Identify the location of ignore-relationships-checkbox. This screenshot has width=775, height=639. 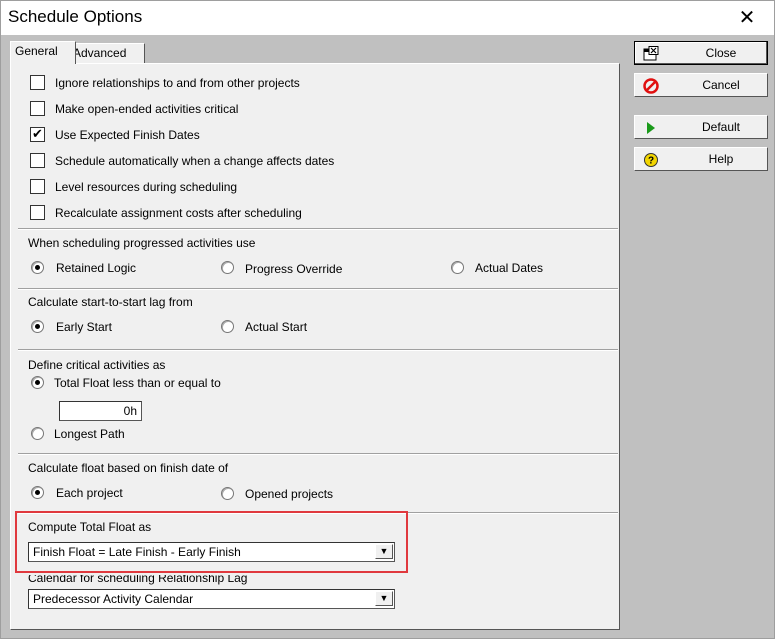
(37, 82).